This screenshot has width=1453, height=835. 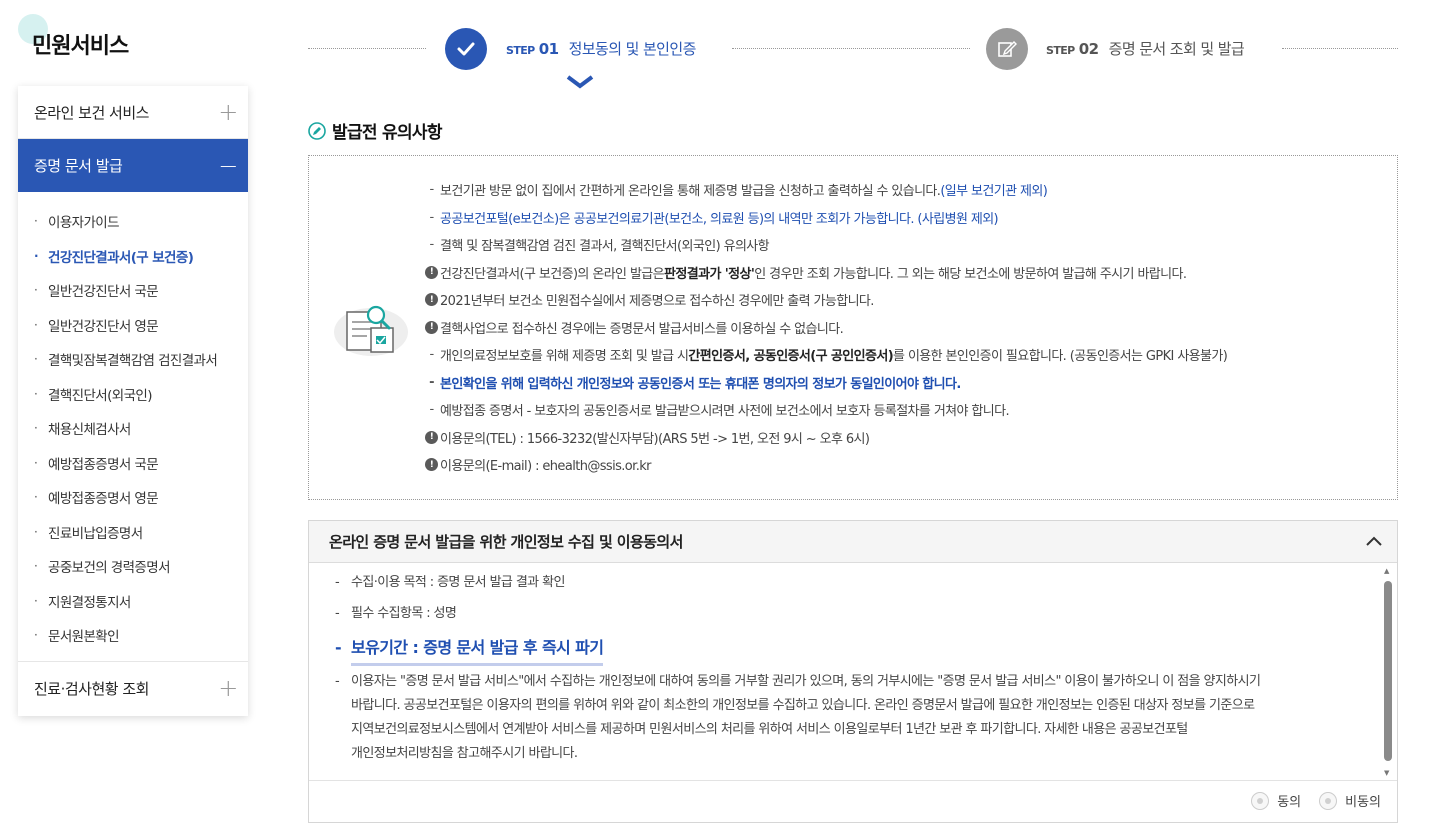 What do you see at coordinates (89, 430) in the screenshot?
I see `sidebar-item-label: 채용신체검사서` at bounding box center [89, 430].